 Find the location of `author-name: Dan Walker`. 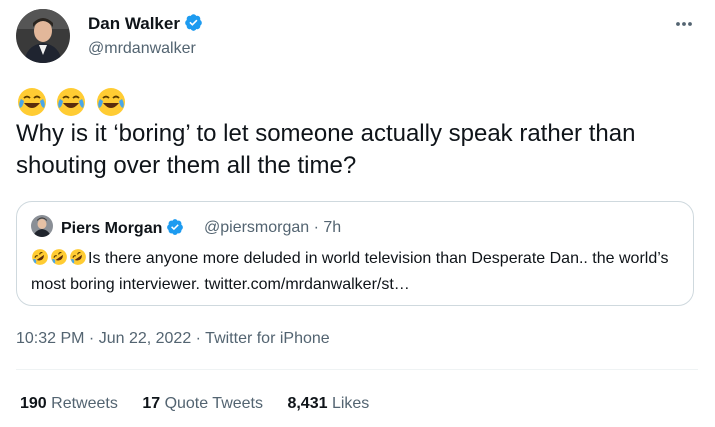

author-name: Dan Walker is located at coordinates (145, 25).